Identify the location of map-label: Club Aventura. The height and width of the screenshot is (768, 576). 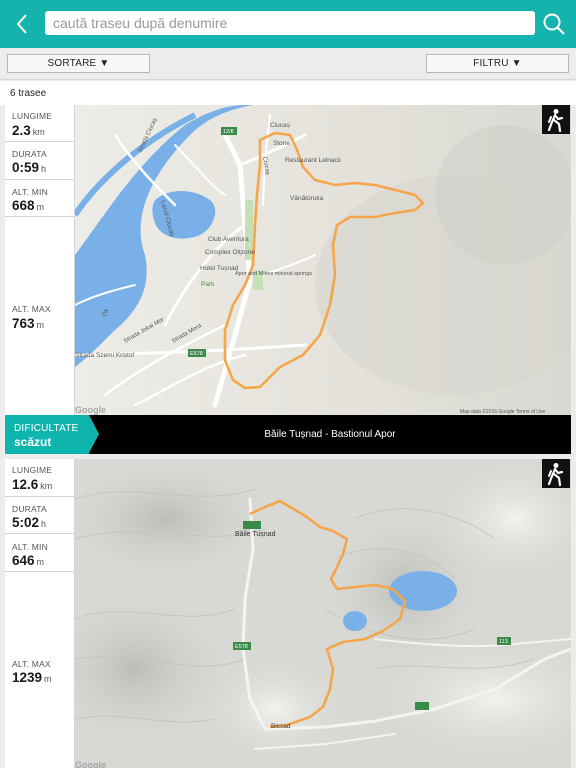
(228, 239).